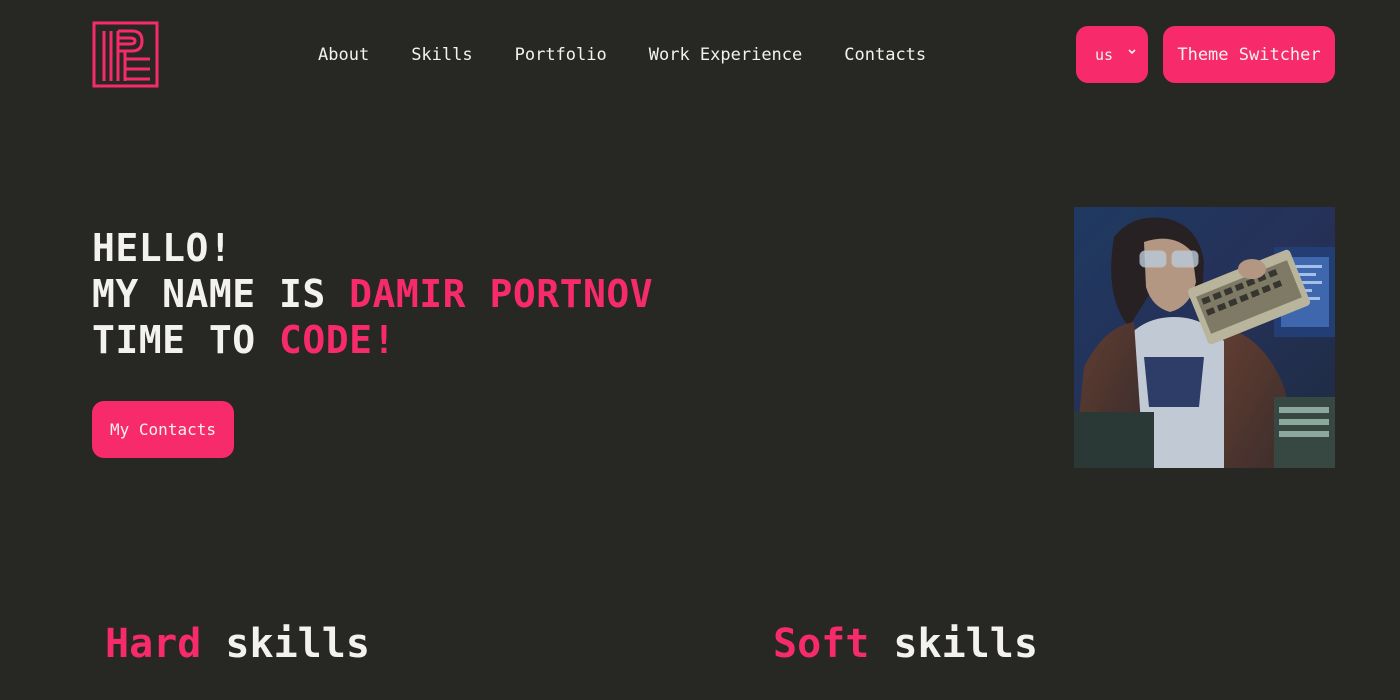 Image resolution: width=1400 pixels, height=700 pixels. What do you see at coordinates (1132, 52) in the screenshot?
I see `chevron-down-icon` at bounding box center [1132, 52].